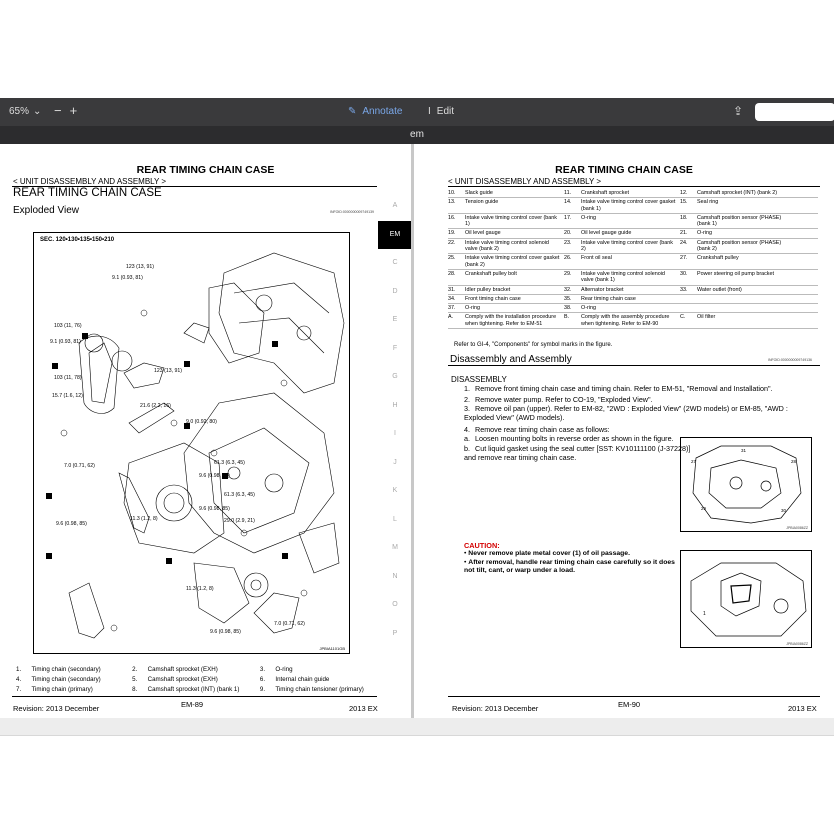 This screenshot has height=834, width=834. What do you see at coordinates (568, 217) in the screenshot?
I see `component-number: 17.` at bounding box center [568, 217].